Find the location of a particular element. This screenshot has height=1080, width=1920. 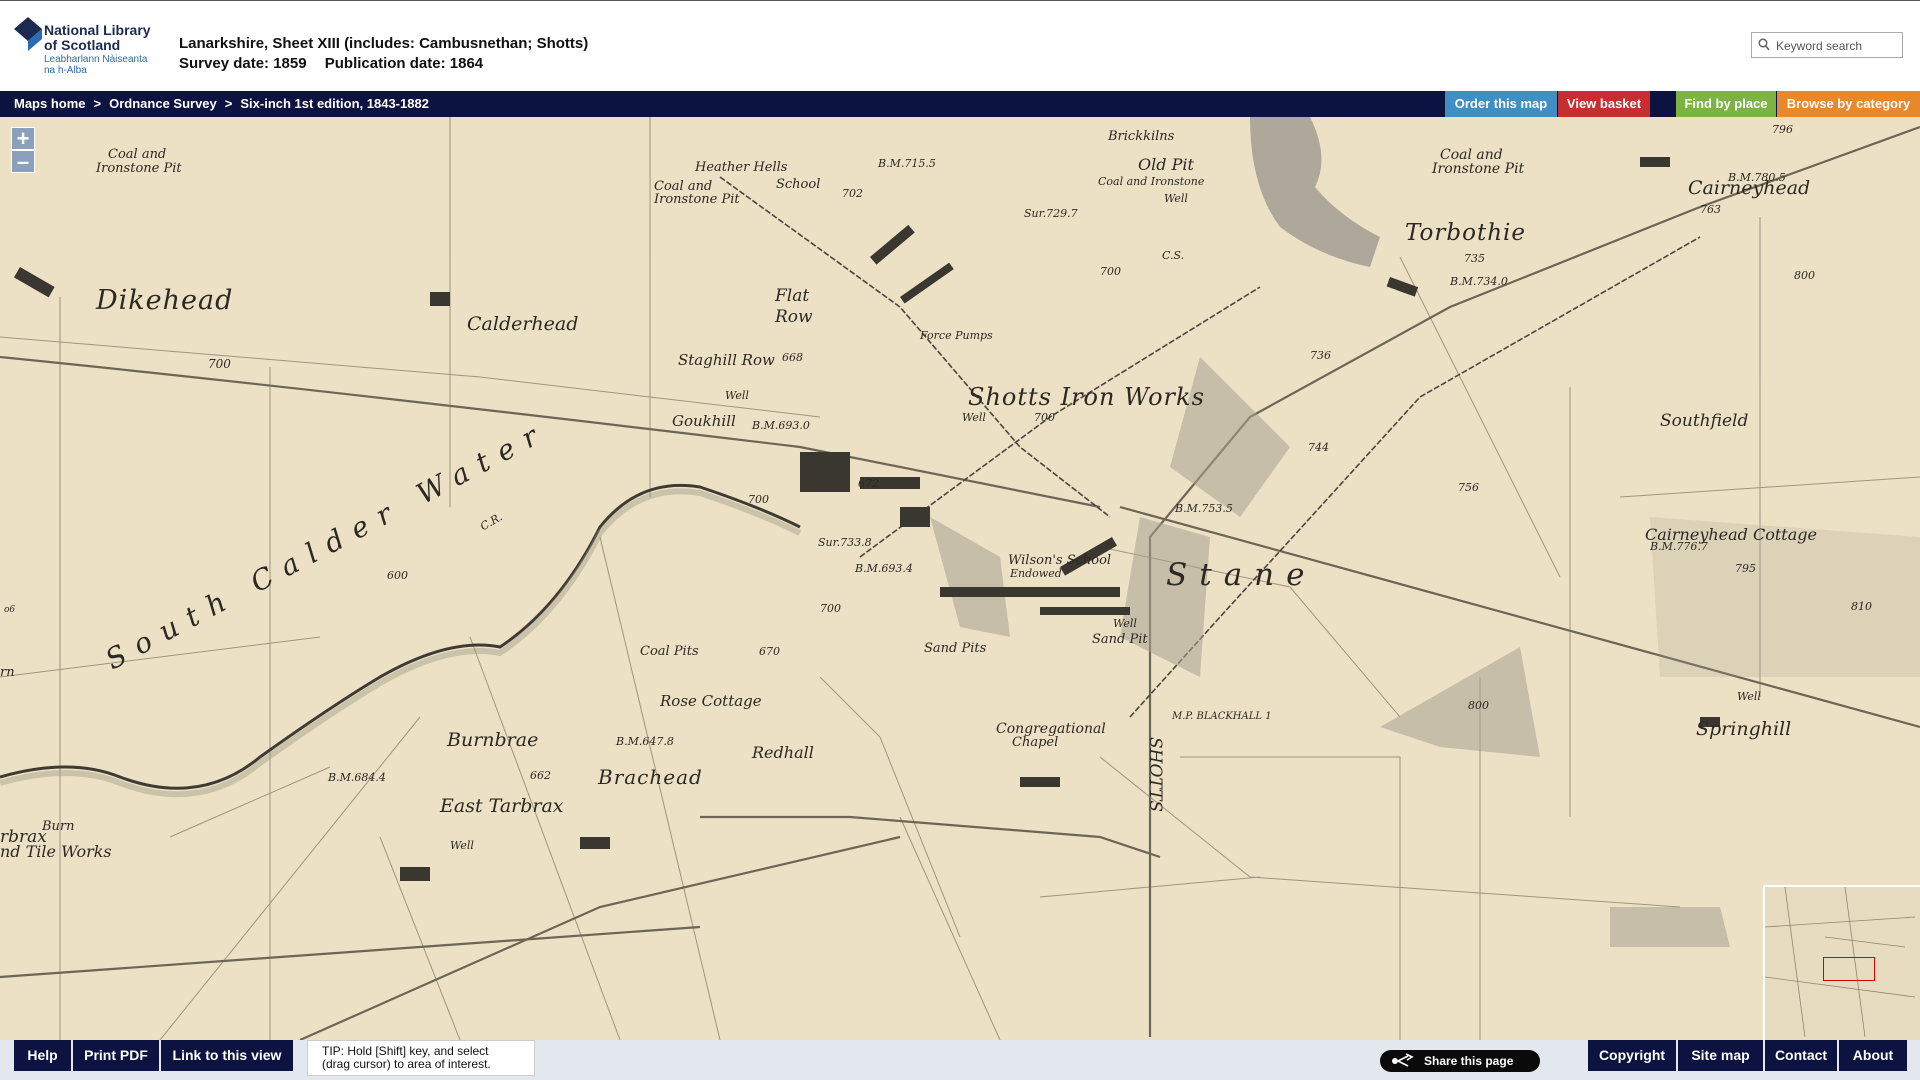

map-place-label: Sand Pit is located at coordinates (1120, 639).